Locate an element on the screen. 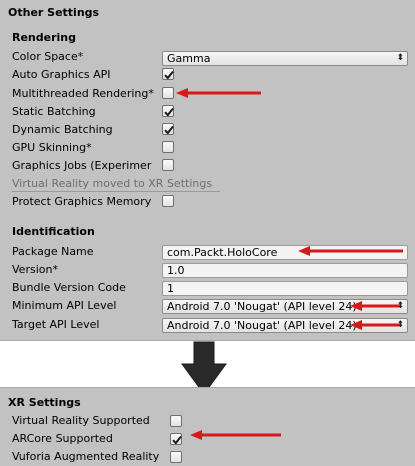  chevron-updown-icon: ⬍ is located at coordinates (400, 58).